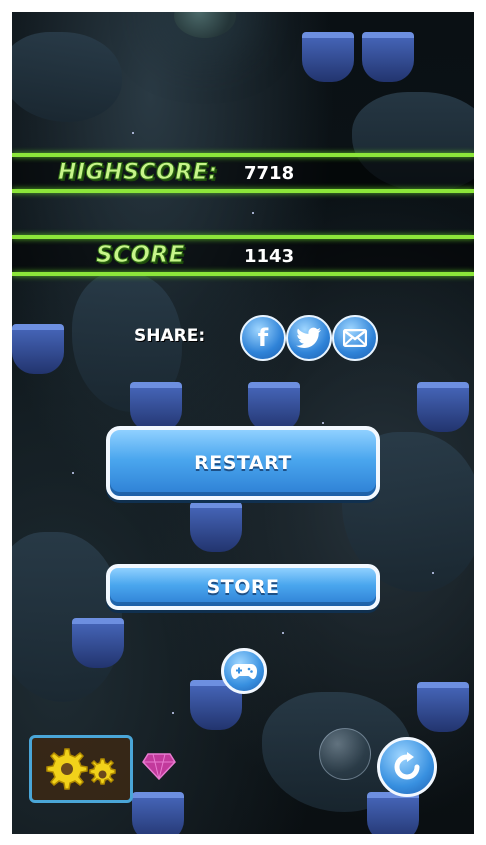 This screenshot has width=486, height=845. I want to click on gears-icon, so click(81, 769).